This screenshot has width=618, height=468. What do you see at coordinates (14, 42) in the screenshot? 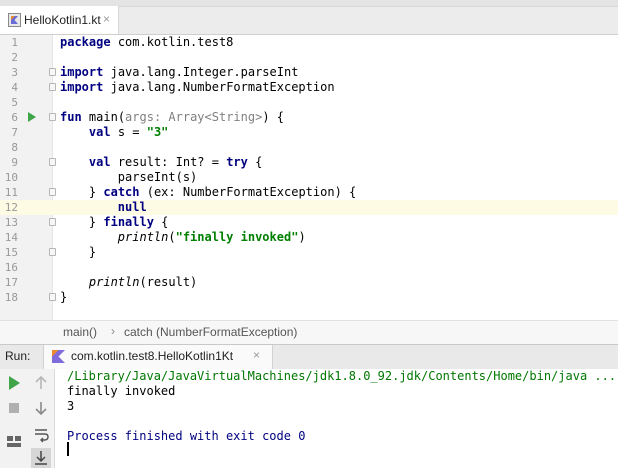
I see `line-number: 1` at bounding box center [14, 42].